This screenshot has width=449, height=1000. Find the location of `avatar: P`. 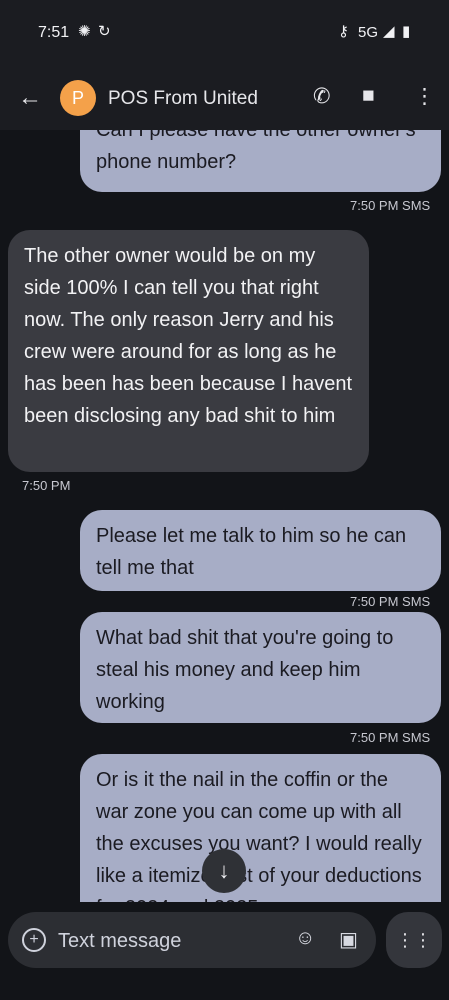

avatar: P is located at coordinates (78, 98).